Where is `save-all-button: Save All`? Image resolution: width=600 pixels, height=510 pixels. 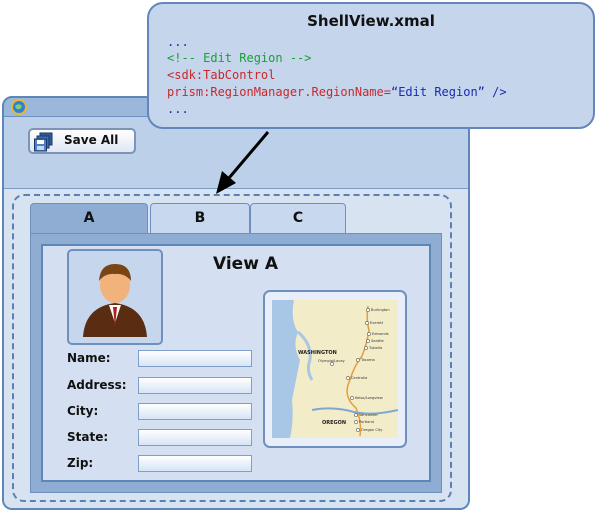
save-all-button: Save All is located at coordinates (82, 141).